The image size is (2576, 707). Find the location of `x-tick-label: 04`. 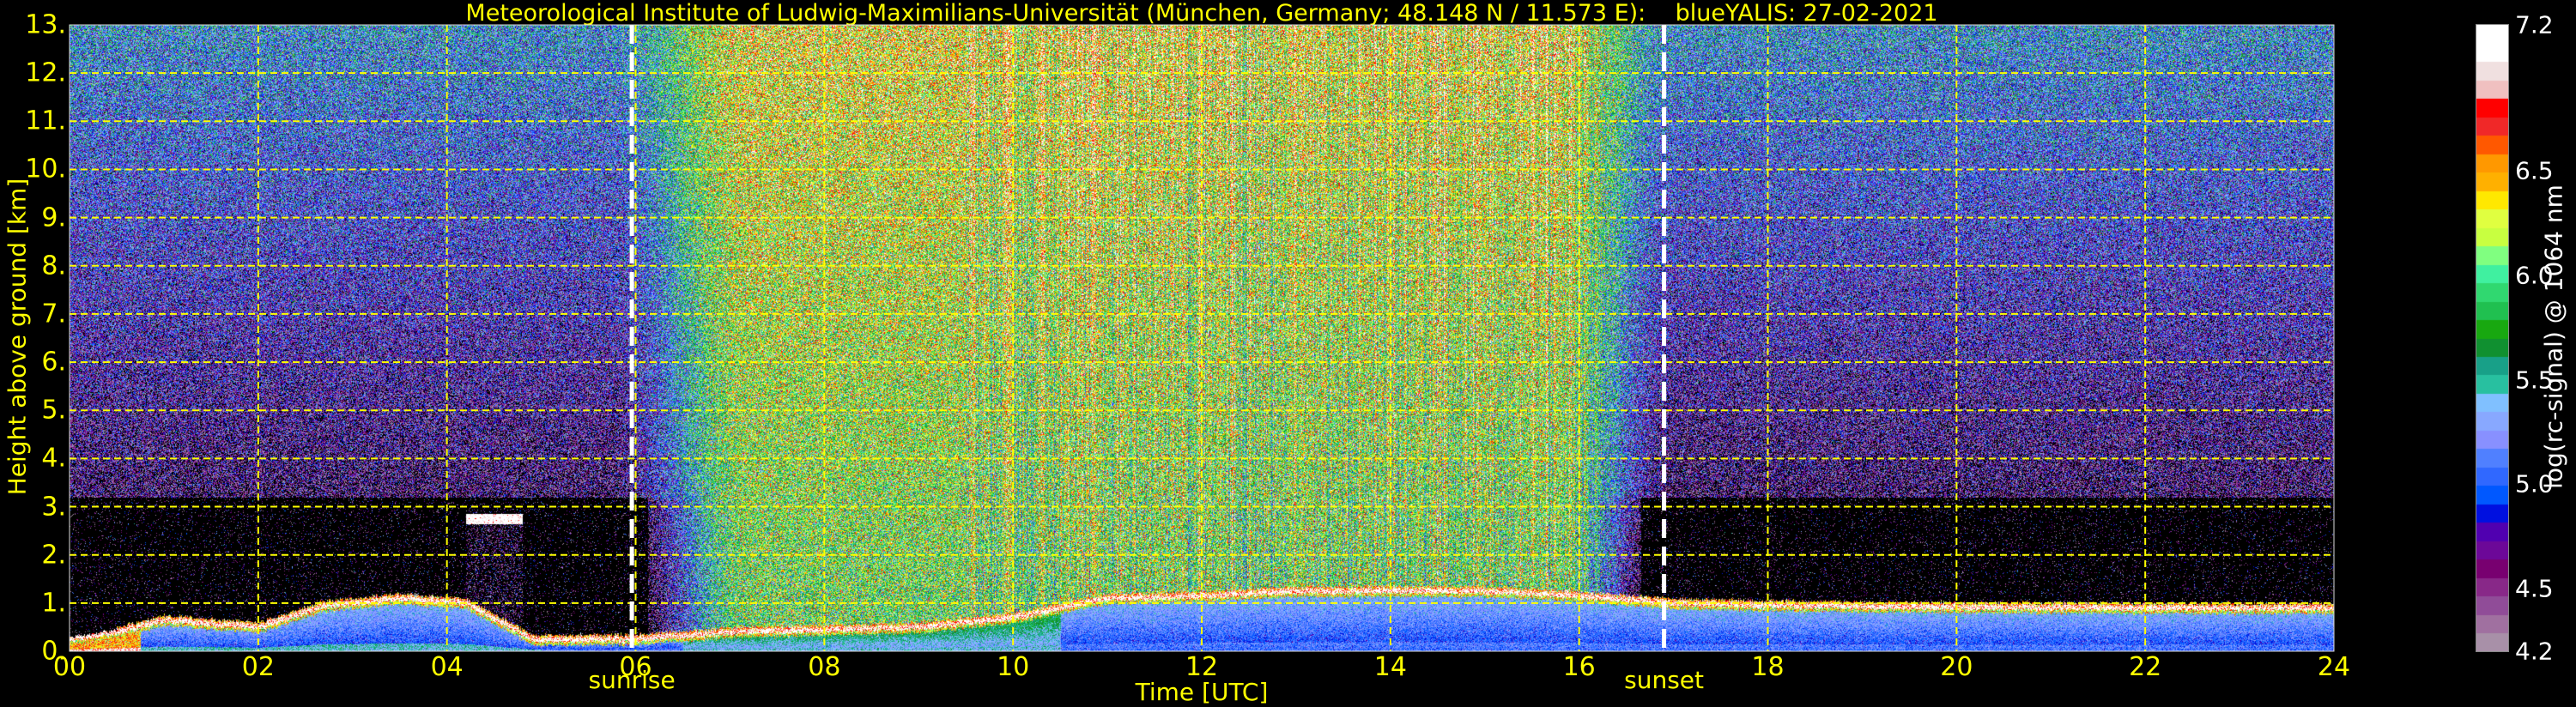

x-tick-label: 04 is located at coordinates (447, 667).